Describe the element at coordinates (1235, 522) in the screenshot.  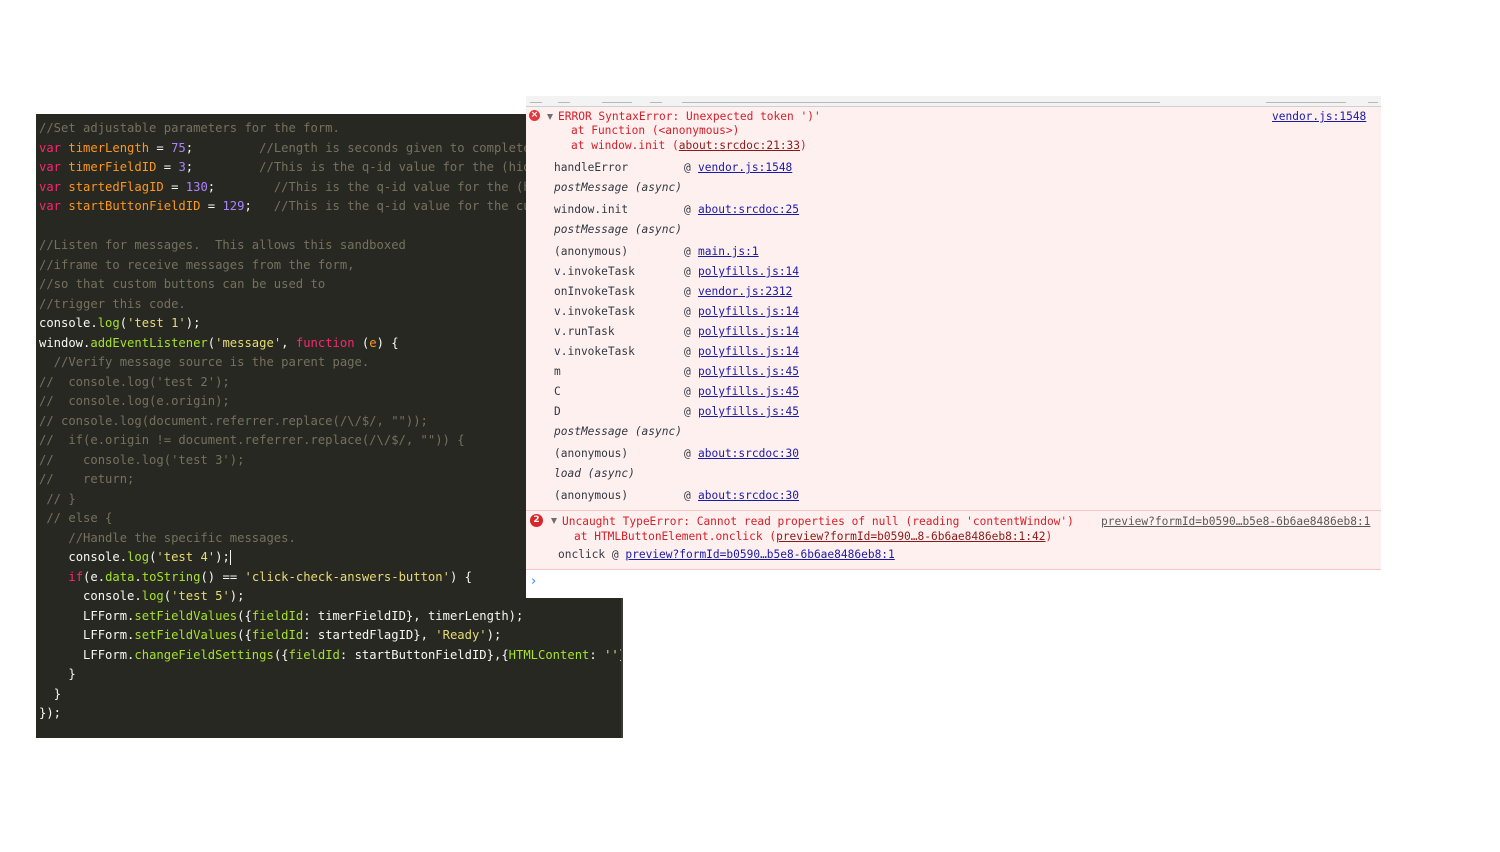
I see `error-source-link: preview?formId=b0590…b5e8-6b6ae8486eb8:1` at that location.